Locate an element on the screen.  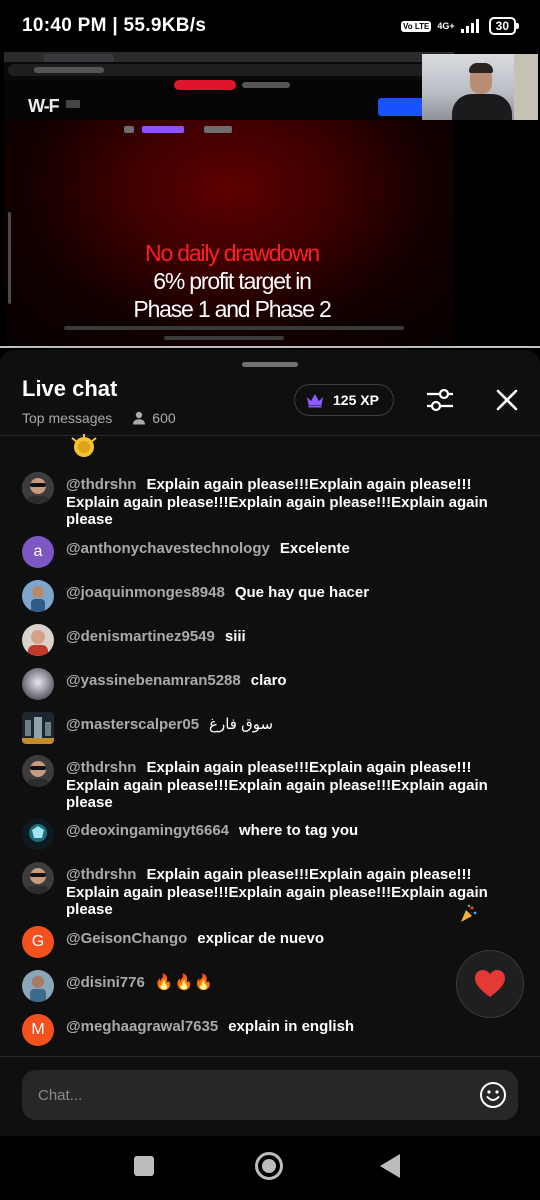
message-text: claro is located at coordinates (268, 680).